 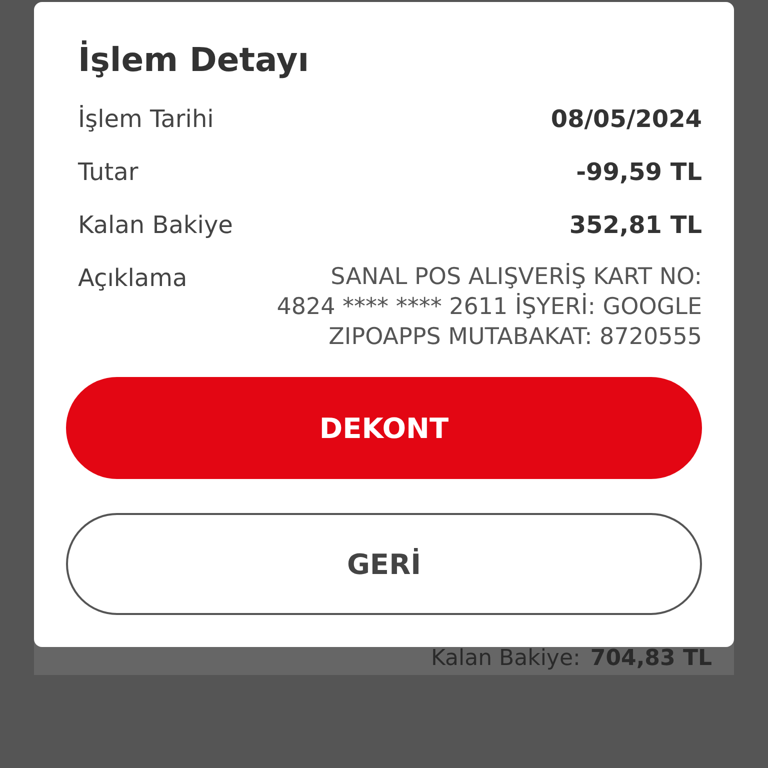 What do you see at coordinates (489, 307) in the screenshot?
I see `description-text: SANAL POS ALIŞVERİŞ KART NO: 4824 **** **** 2611 İŞYERİ: GOOGLE ZIPOAPPS MUTABAKAT: 8720555` at bounding box center [489, 307].